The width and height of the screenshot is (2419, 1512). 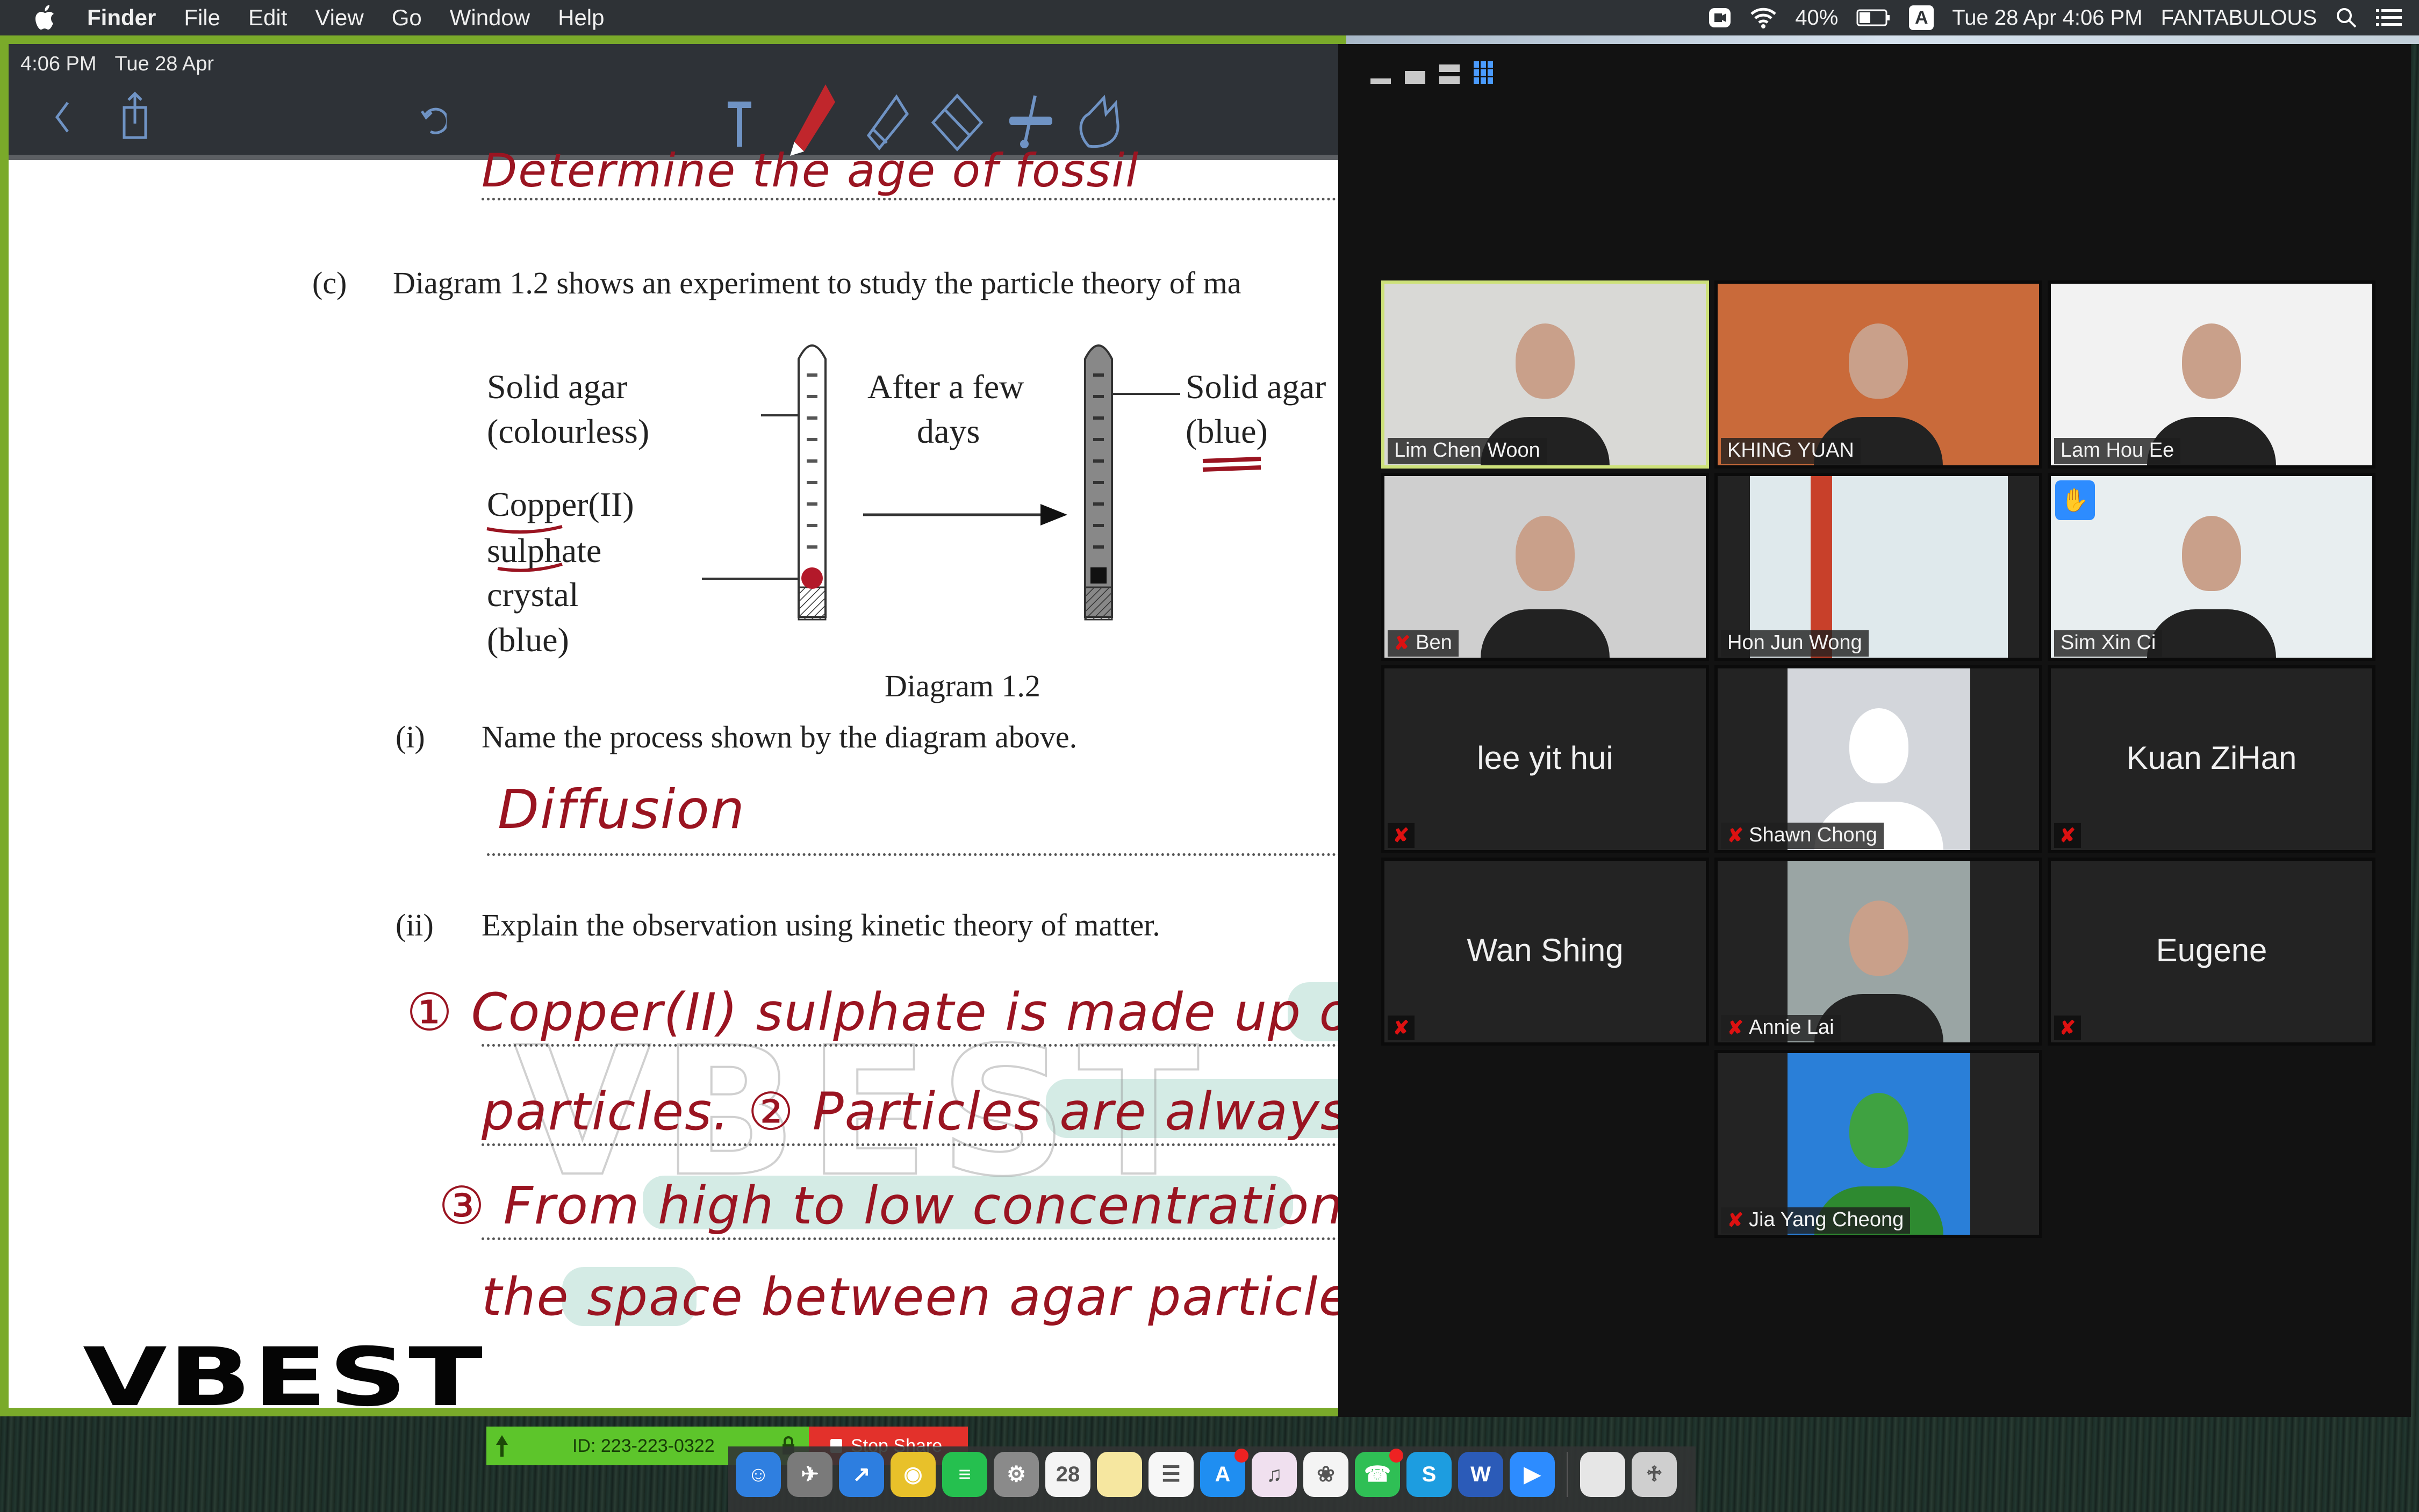 I want to click on participant-tile: ✘ Ben, so click(x=1545, y=567).